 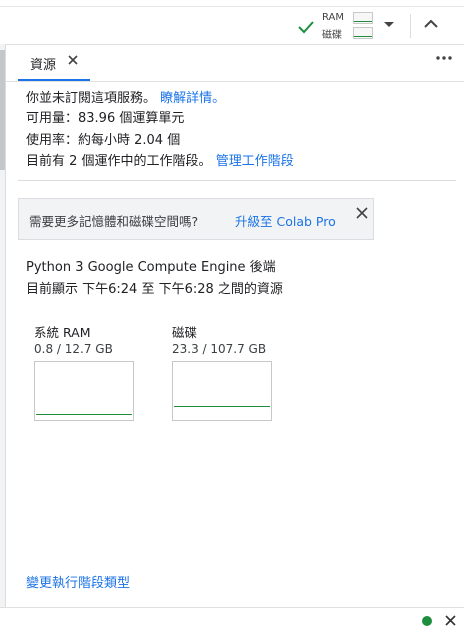 What do you see at coordinates (2, 110) in the screenshot?
I see `scrollbar-thumb` at bounding box center [2, 110].